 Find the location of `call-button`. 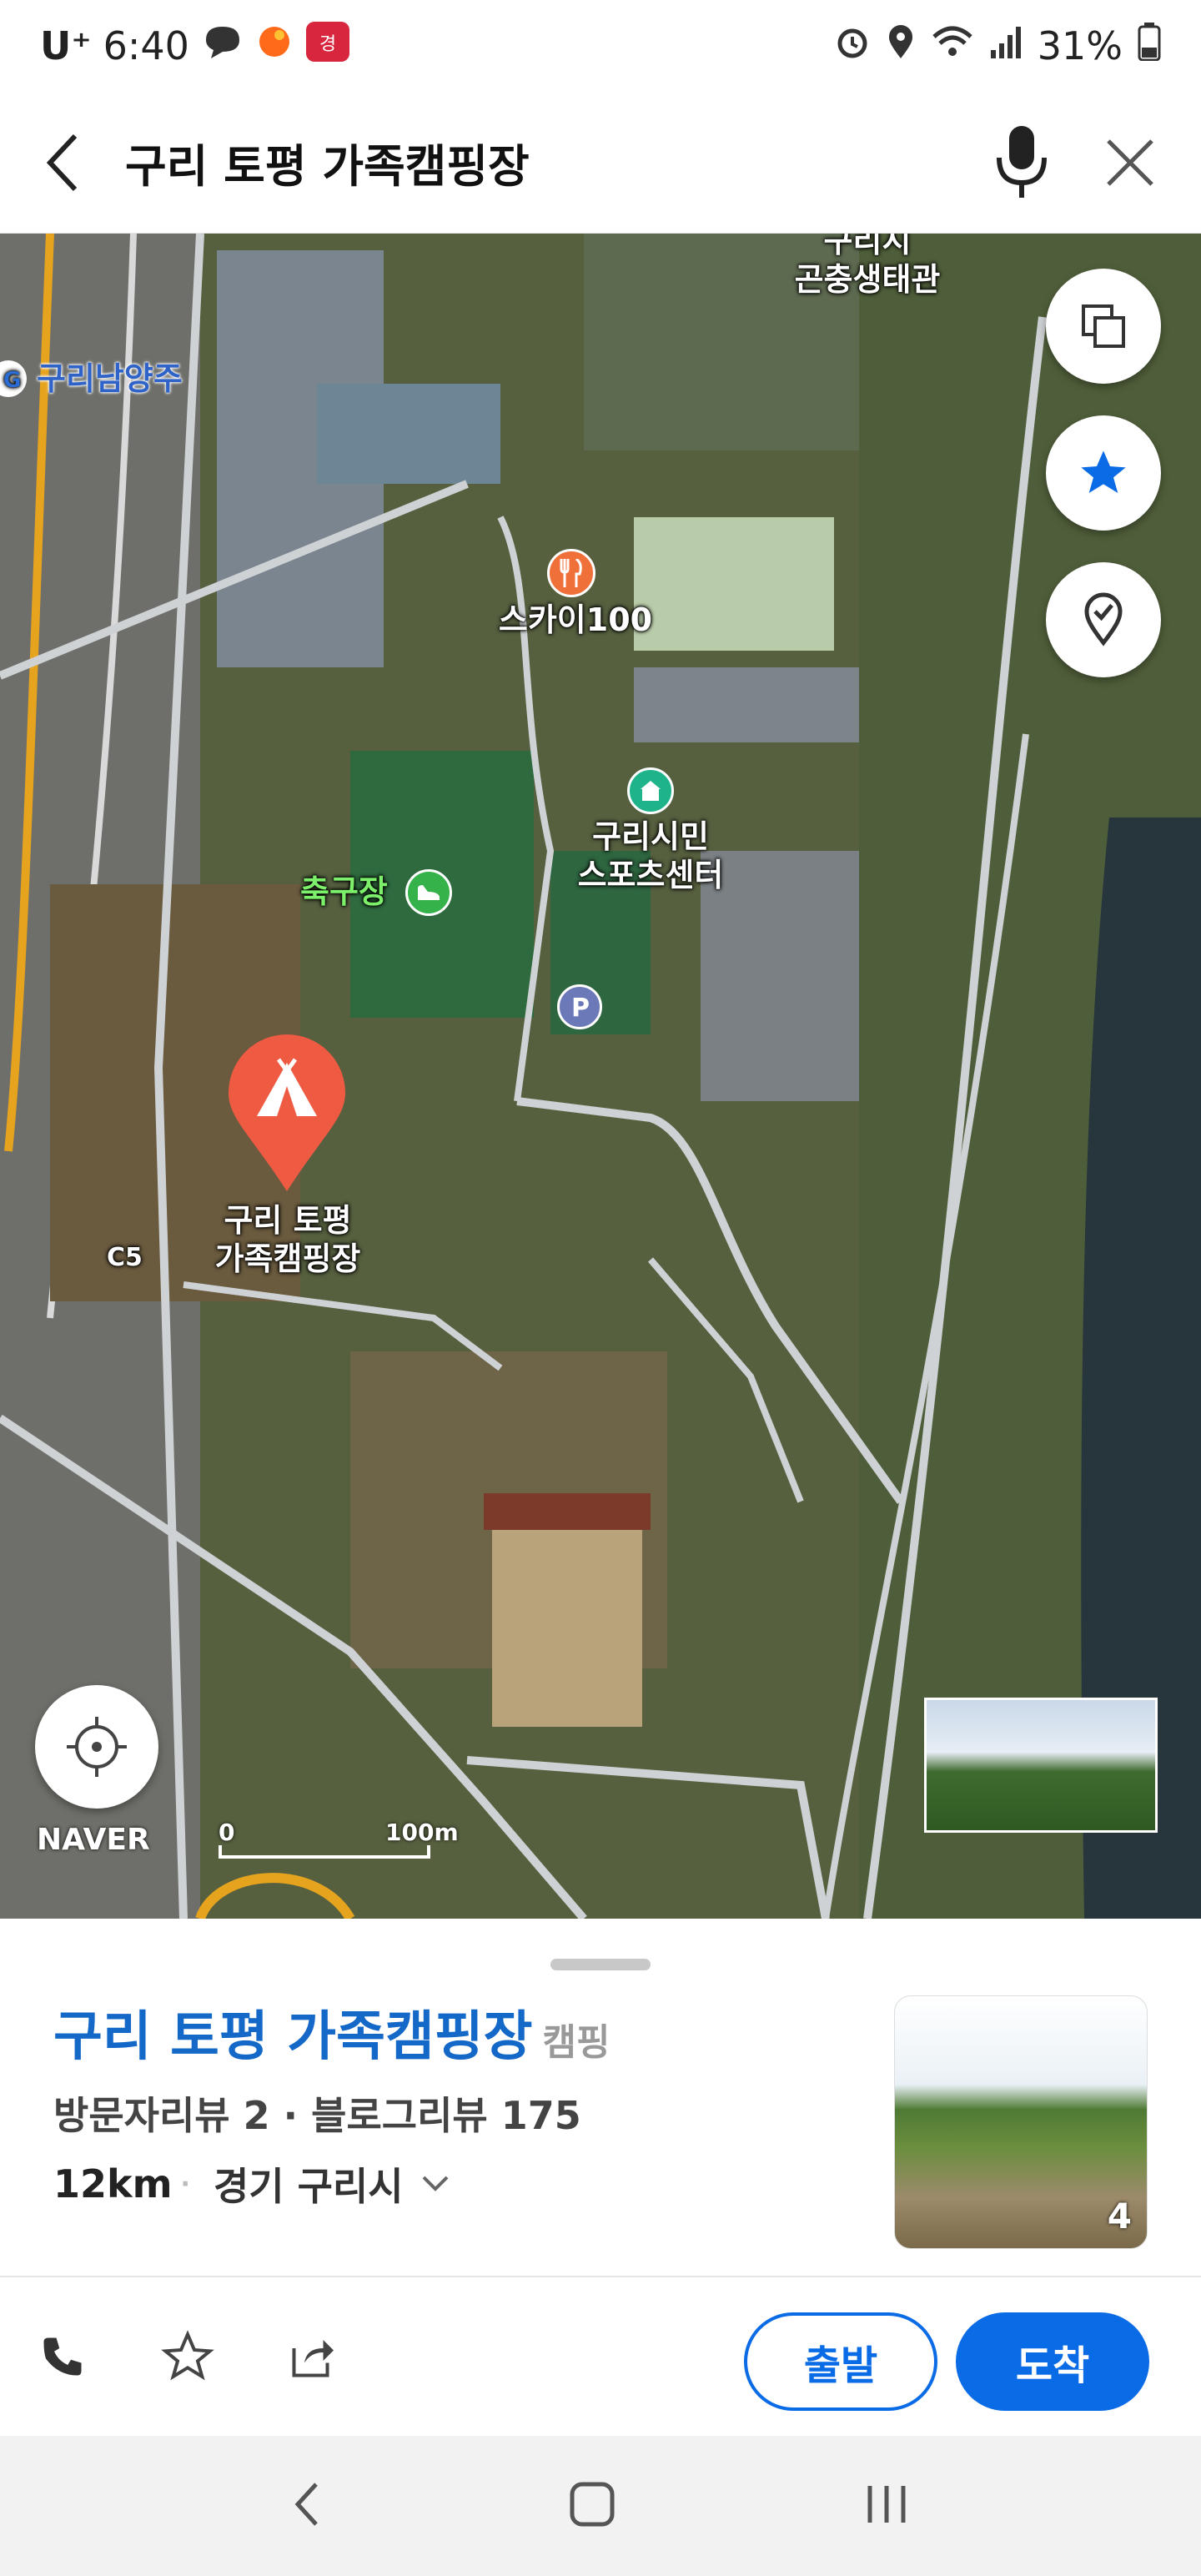

call-button is located at coordinates (63, 2356).